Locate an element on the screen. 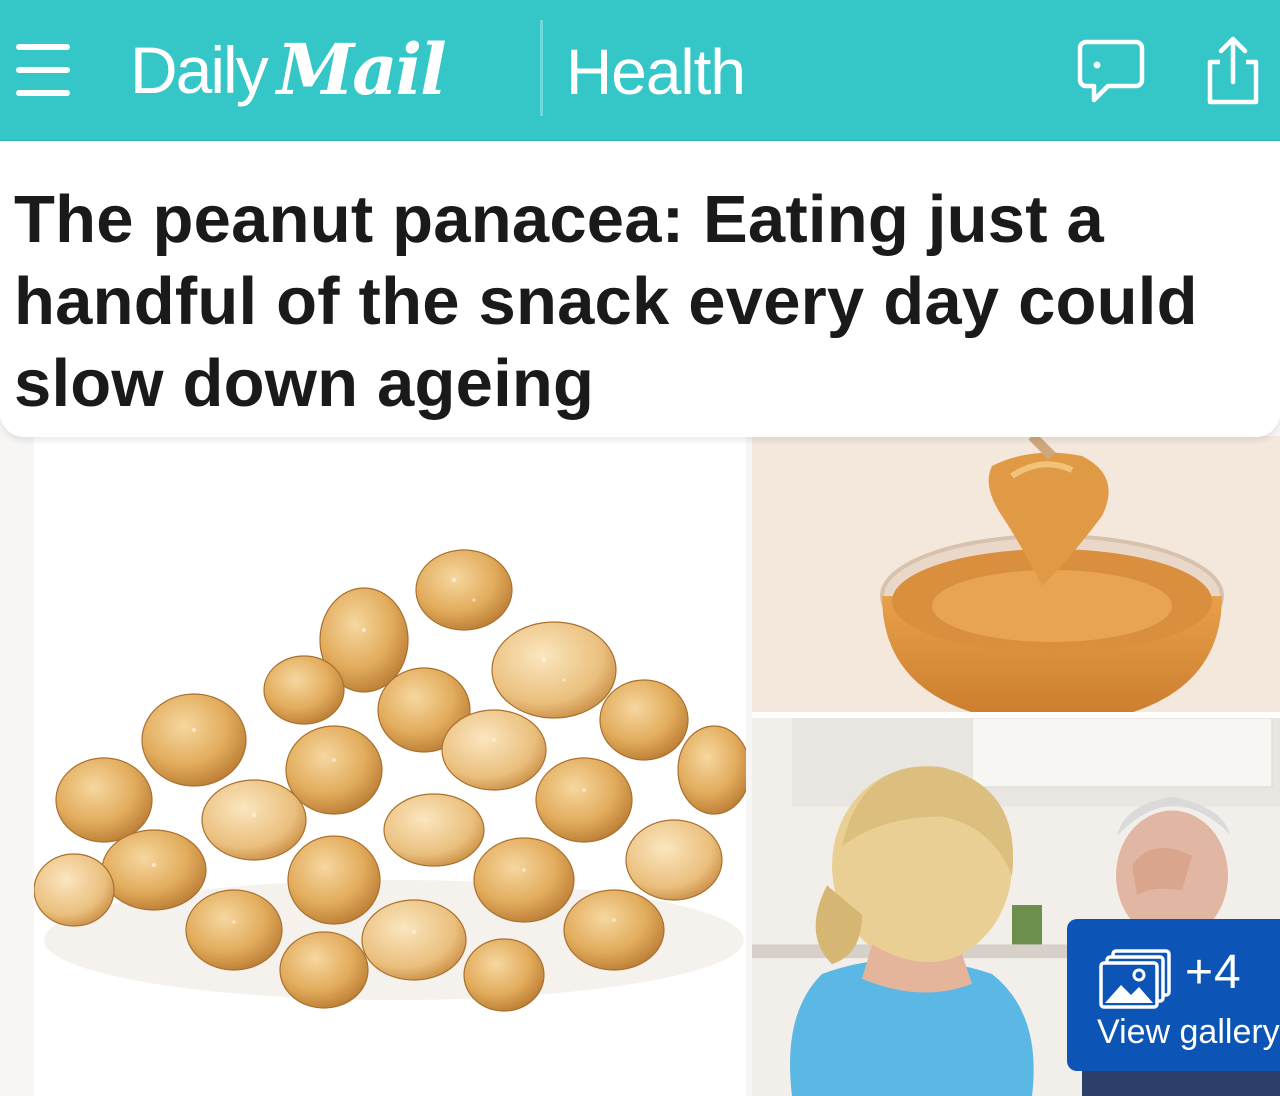 This screenshot has width=1280, height=1096. speech-bubble-icon is located at coordinates (1111, 71).